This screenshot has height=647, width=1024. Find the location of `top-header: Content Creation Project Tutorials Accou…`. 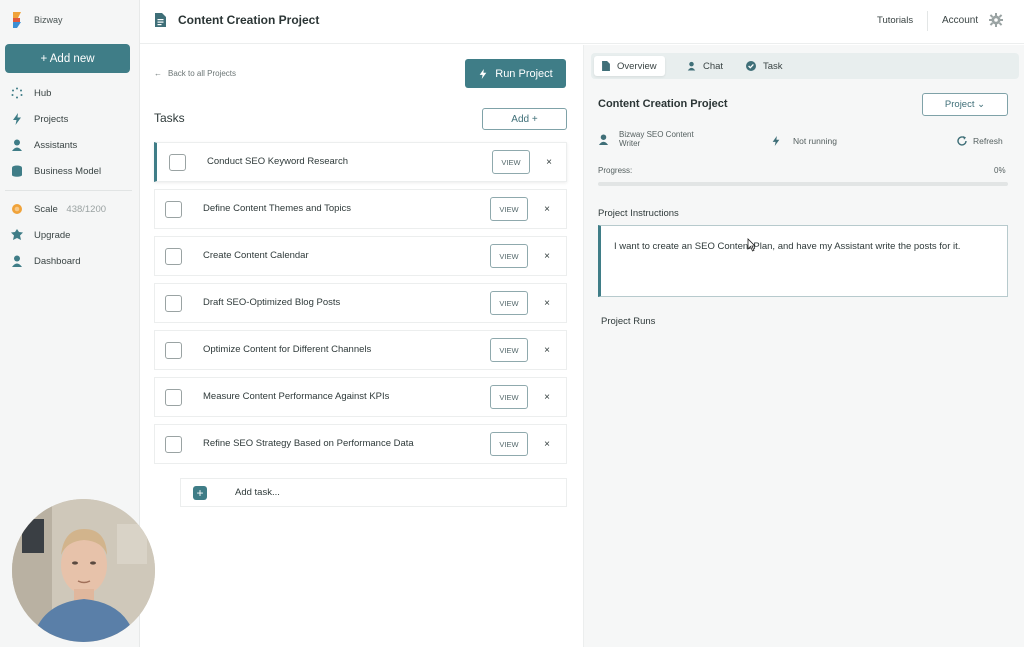

top-header: Content Creation Project Tutorials Accou… is located at coordinates (582, 22).